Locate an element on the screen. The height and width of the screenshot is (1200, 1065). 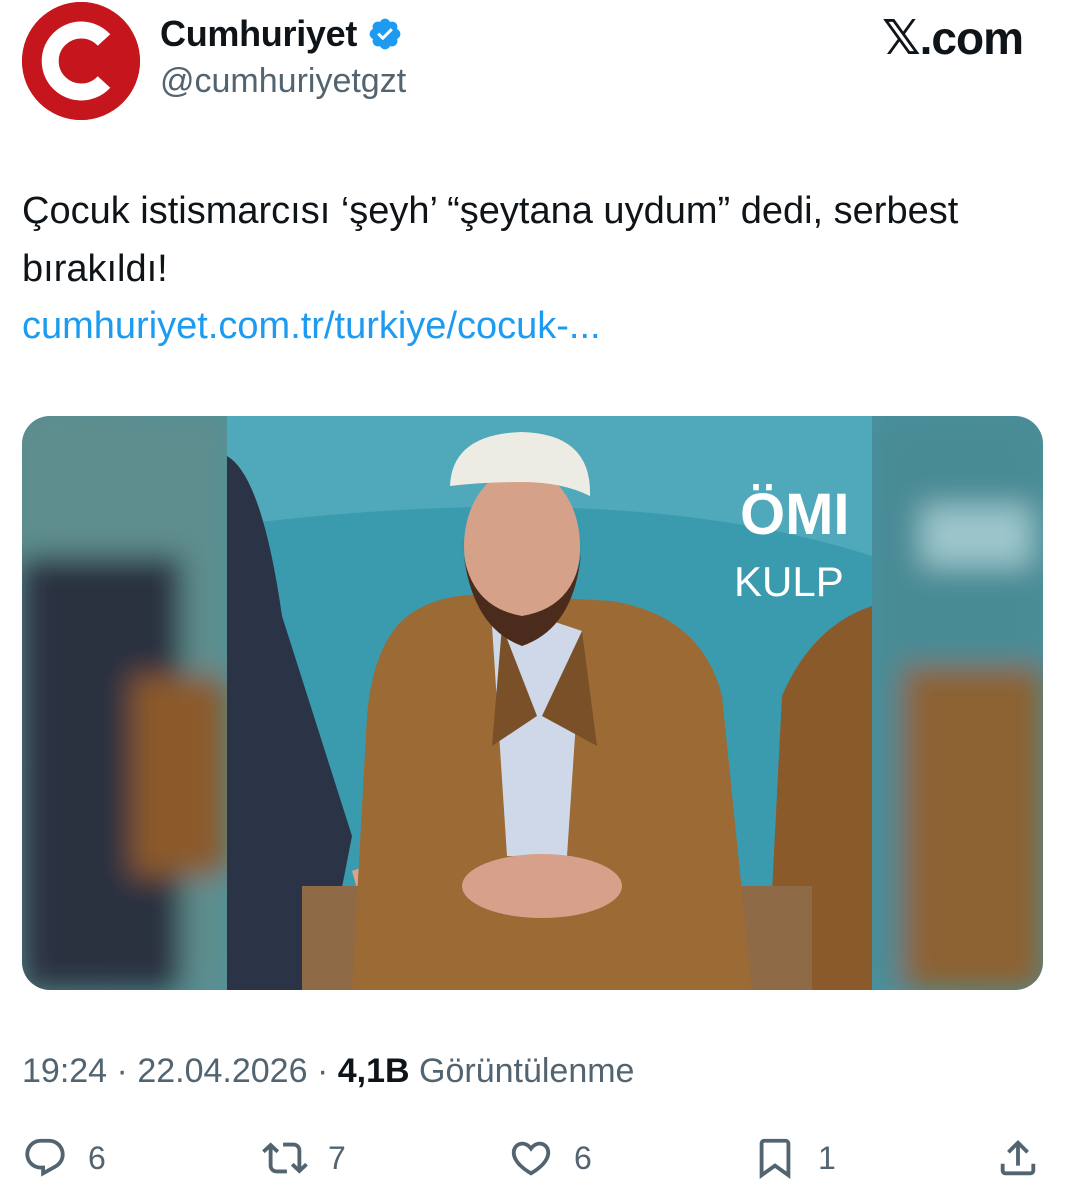
heart-icon is located at coordinates (531, 1158).